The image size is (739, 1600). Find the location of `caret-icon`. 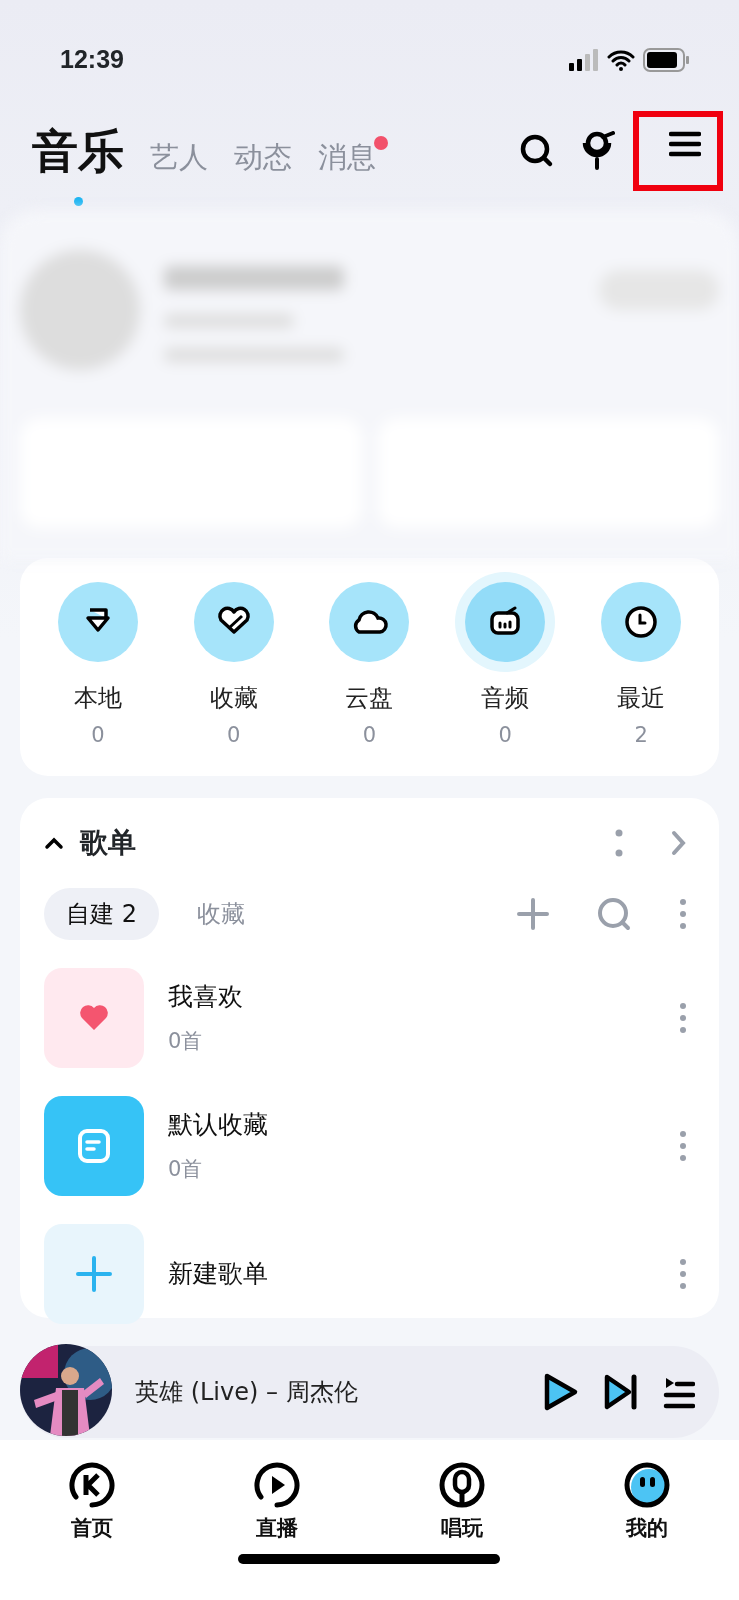

caret-icon is located at coordinates (54, 842).